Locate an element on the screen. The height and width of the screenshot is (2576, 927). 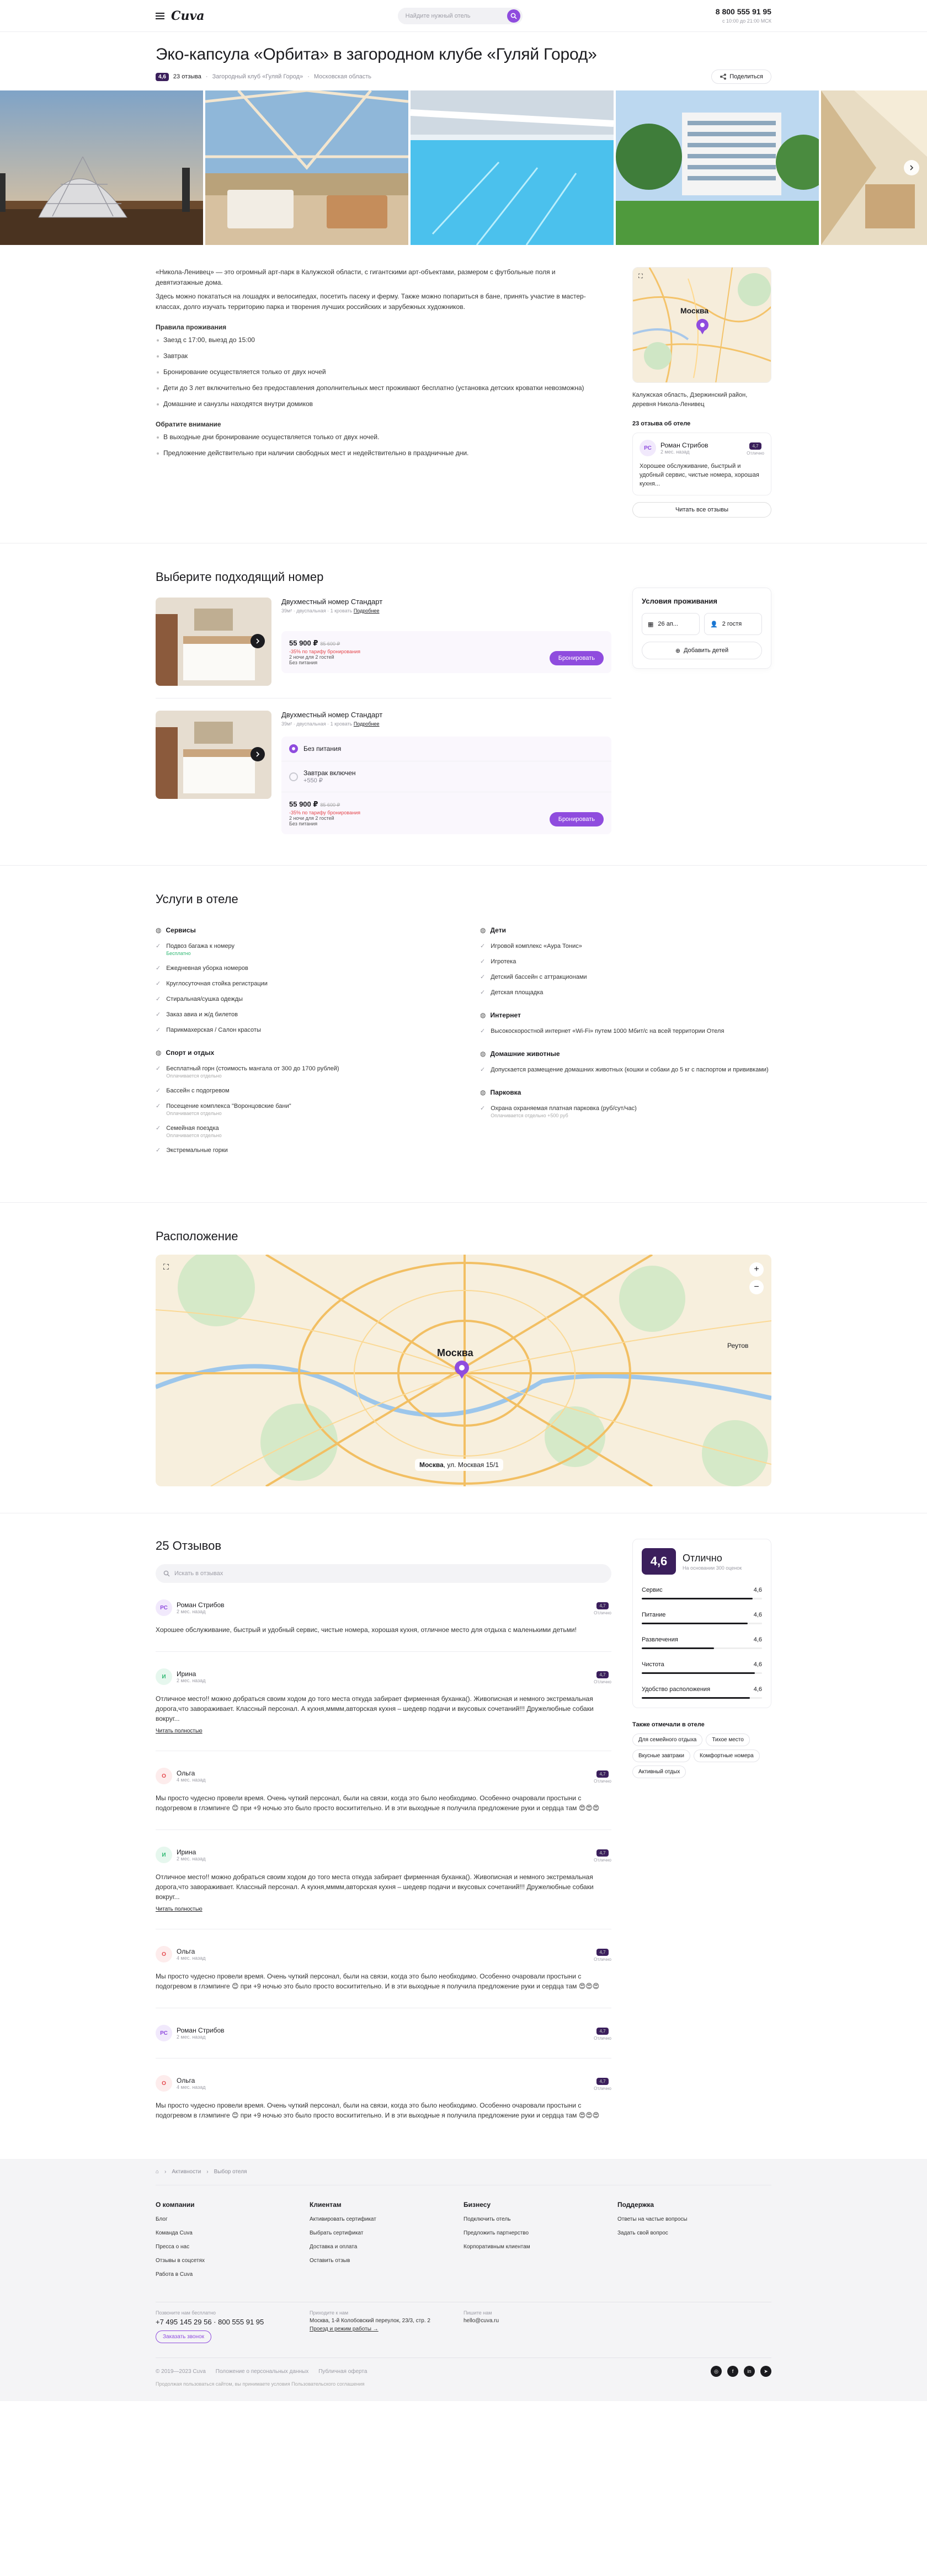
search-input: Найдите нужный отель is located at coordinates (460, 15).